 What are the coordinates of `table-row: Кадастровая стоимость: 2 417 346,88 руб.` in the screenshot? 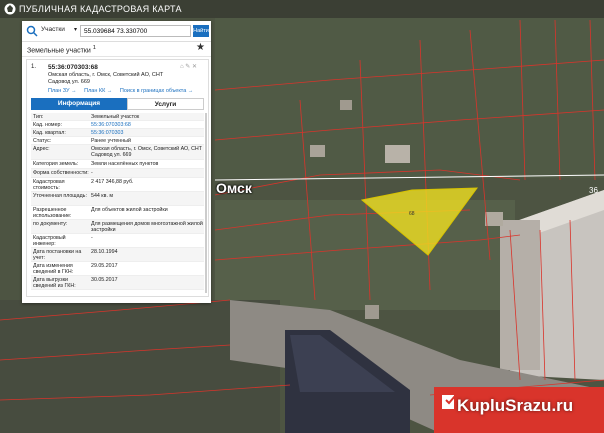 It's located at (117, 185).